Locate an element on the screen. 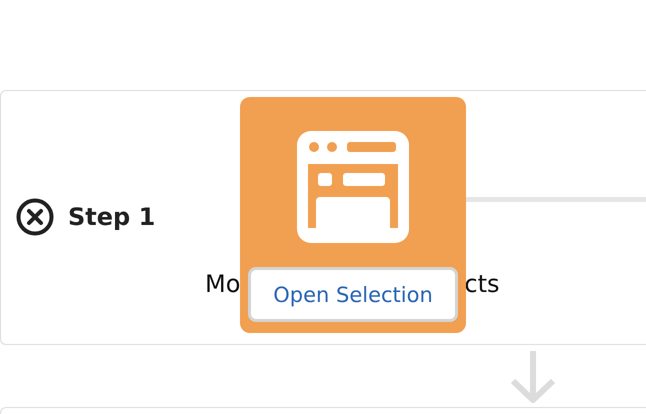 This screenshot has width=646, height=414. description-text: cts is located at coordinates (482, 284).